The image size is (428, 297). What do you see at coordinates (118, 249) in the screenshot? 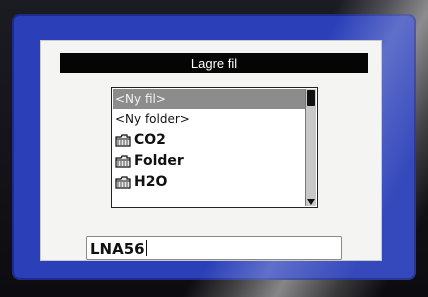
I see `filename-input-value: LNA56` at bounding box center [118, 249].